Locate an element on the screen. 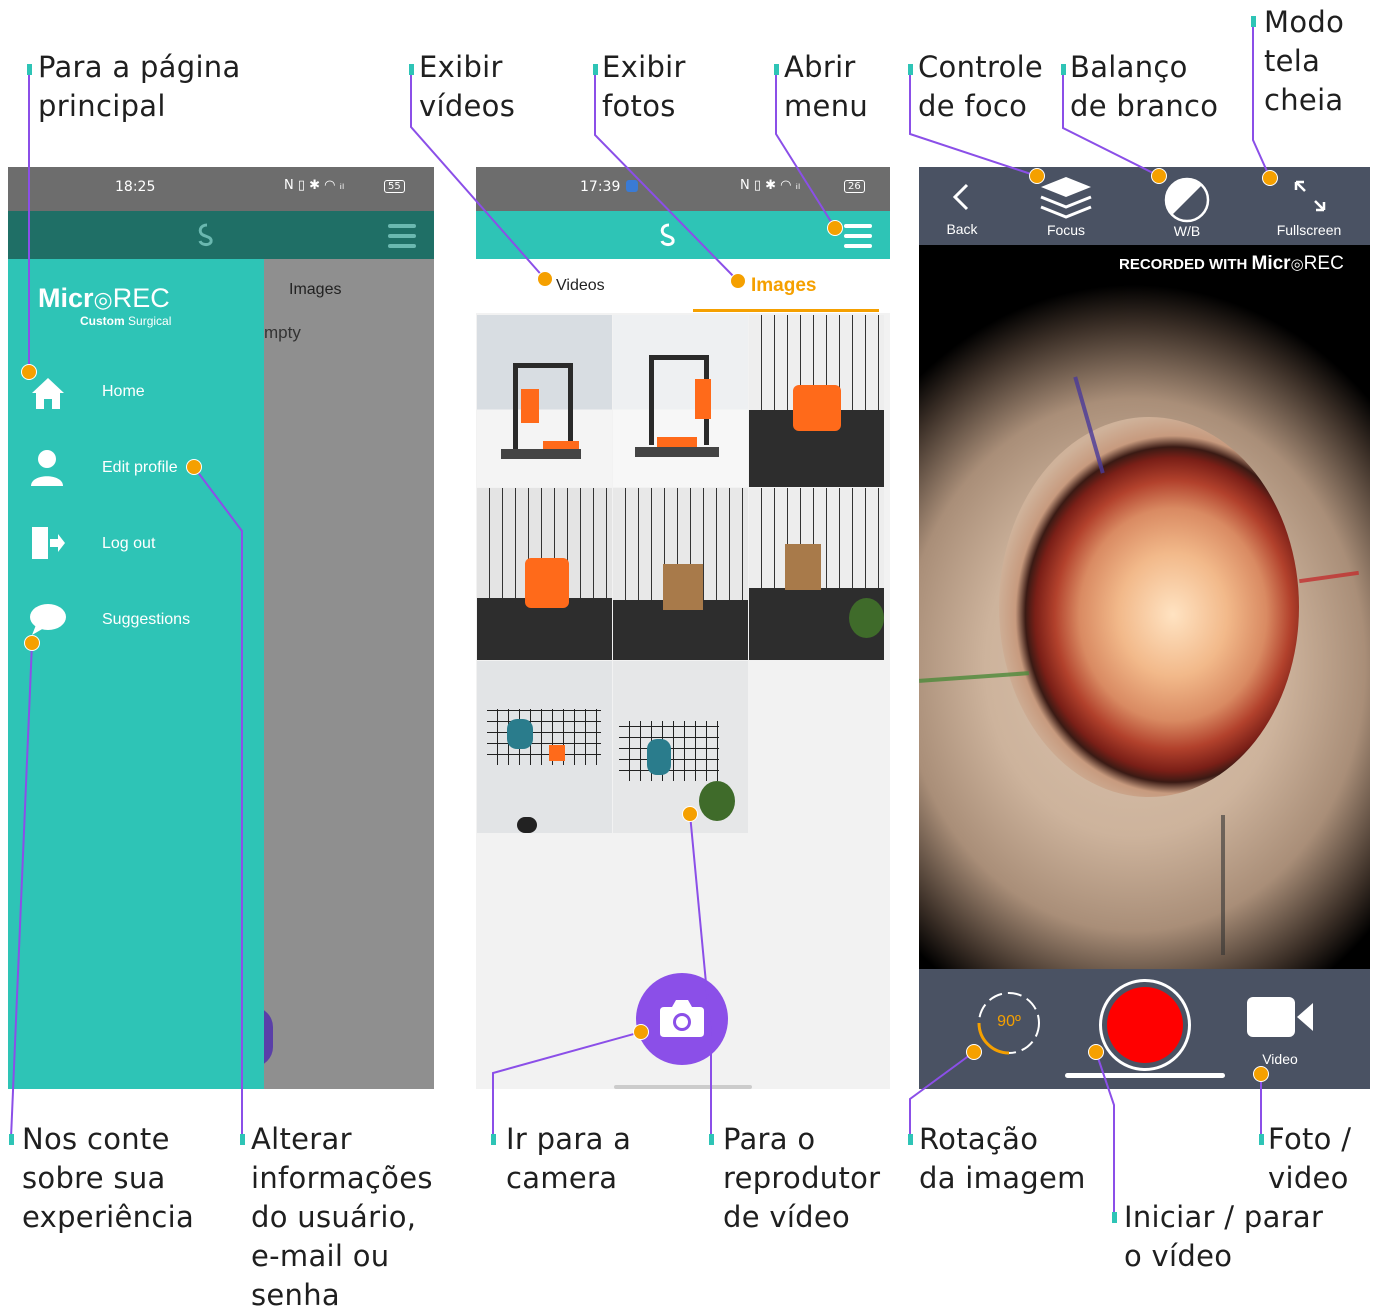 The image size is (1379, 1315). callout-line: Nos conte is located at coordinates (96, 1139).